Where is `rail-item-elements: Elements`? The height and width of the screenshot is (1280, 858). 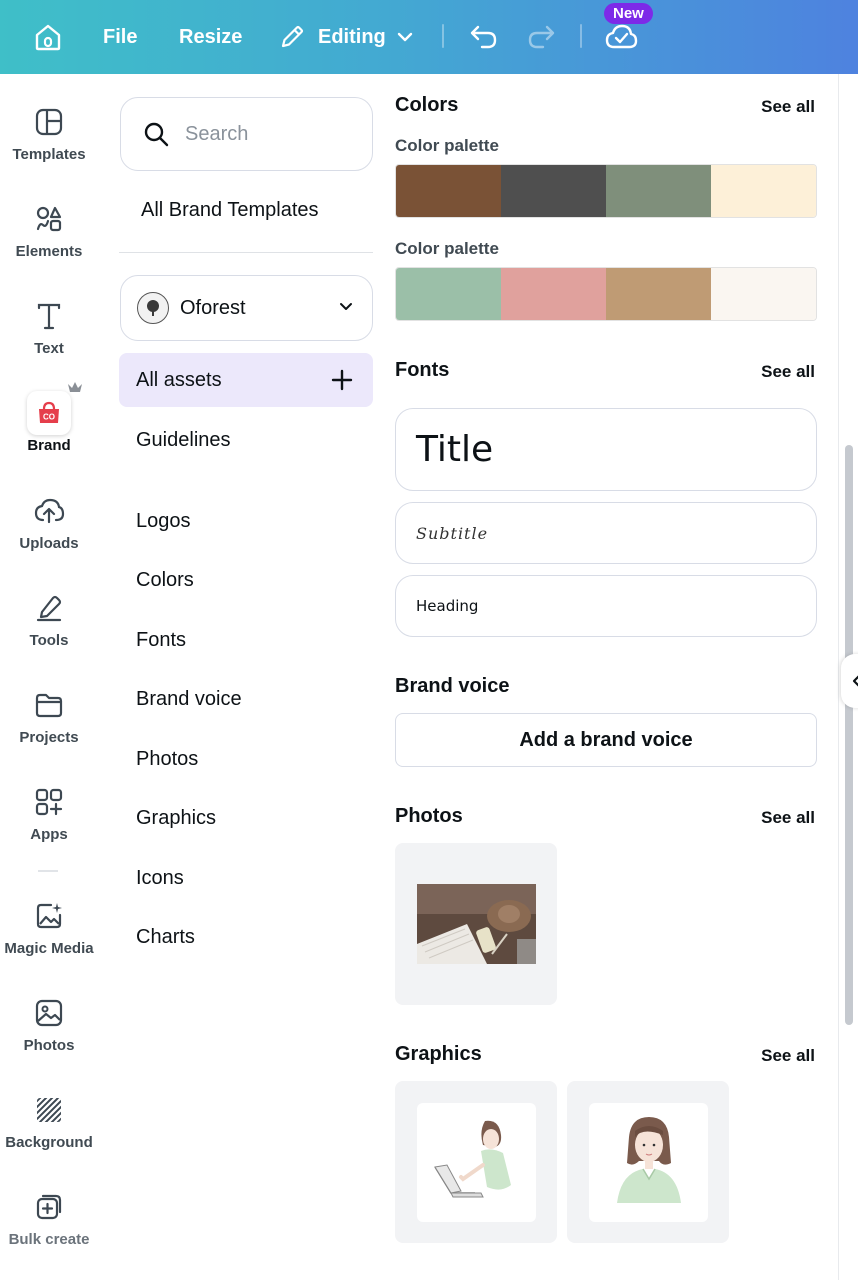
rail-item-elements: Elements is located at coordinates (49, 228).